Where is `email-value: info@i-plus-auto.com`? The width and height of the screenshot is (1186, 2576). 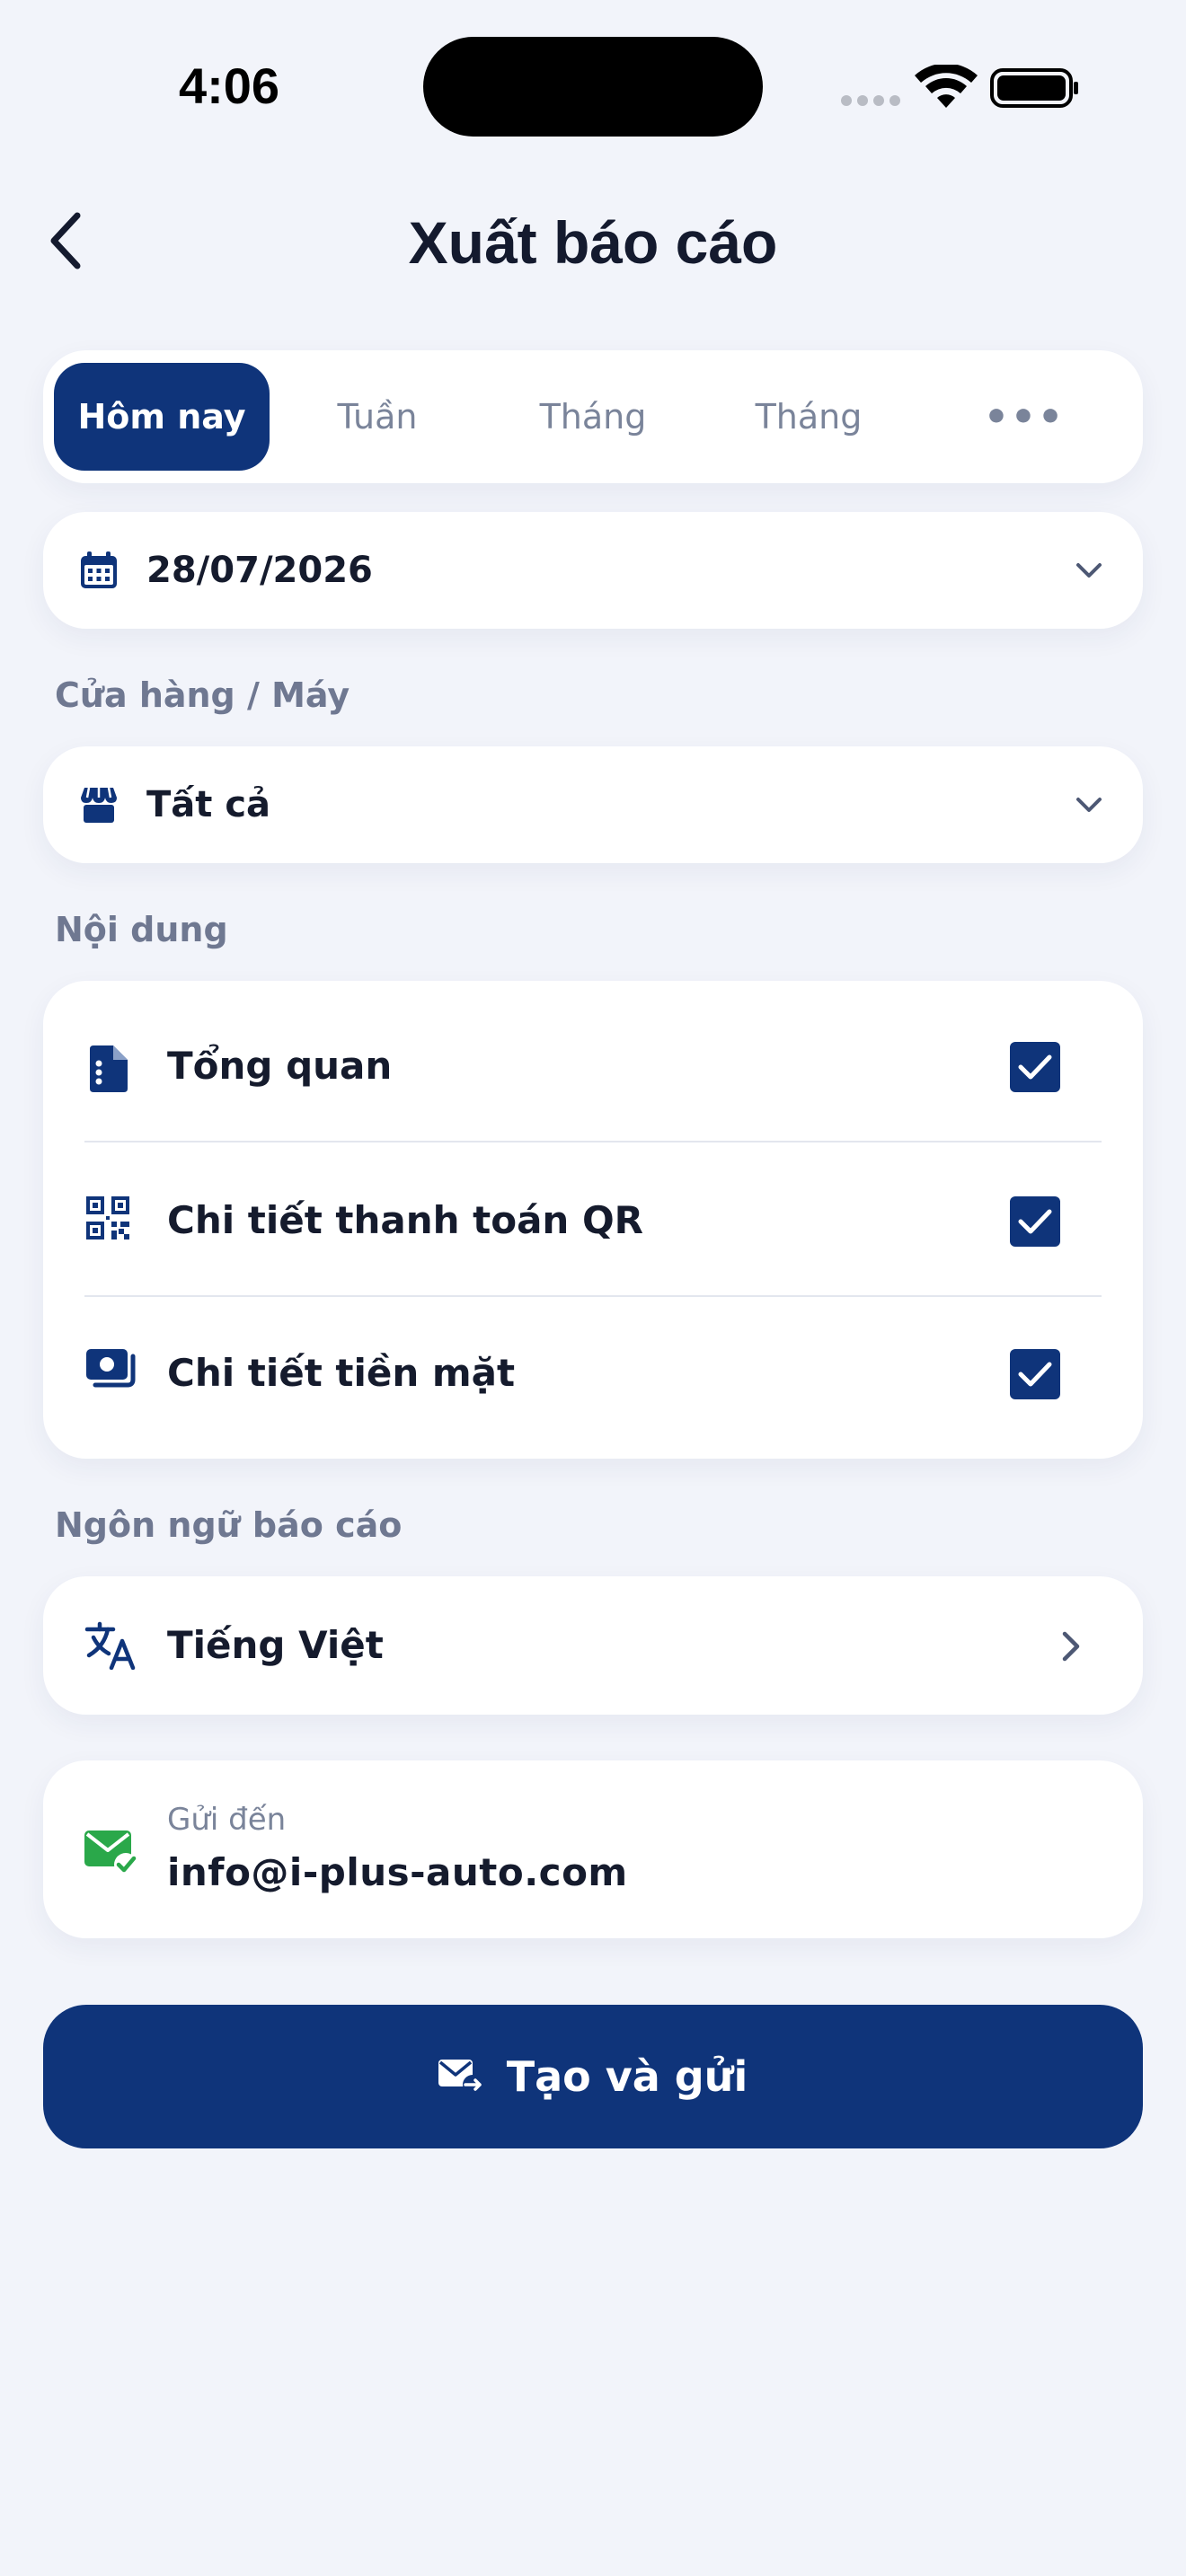 email-value: info@i-plus-auto.com is located at coordinates (397, 1872).